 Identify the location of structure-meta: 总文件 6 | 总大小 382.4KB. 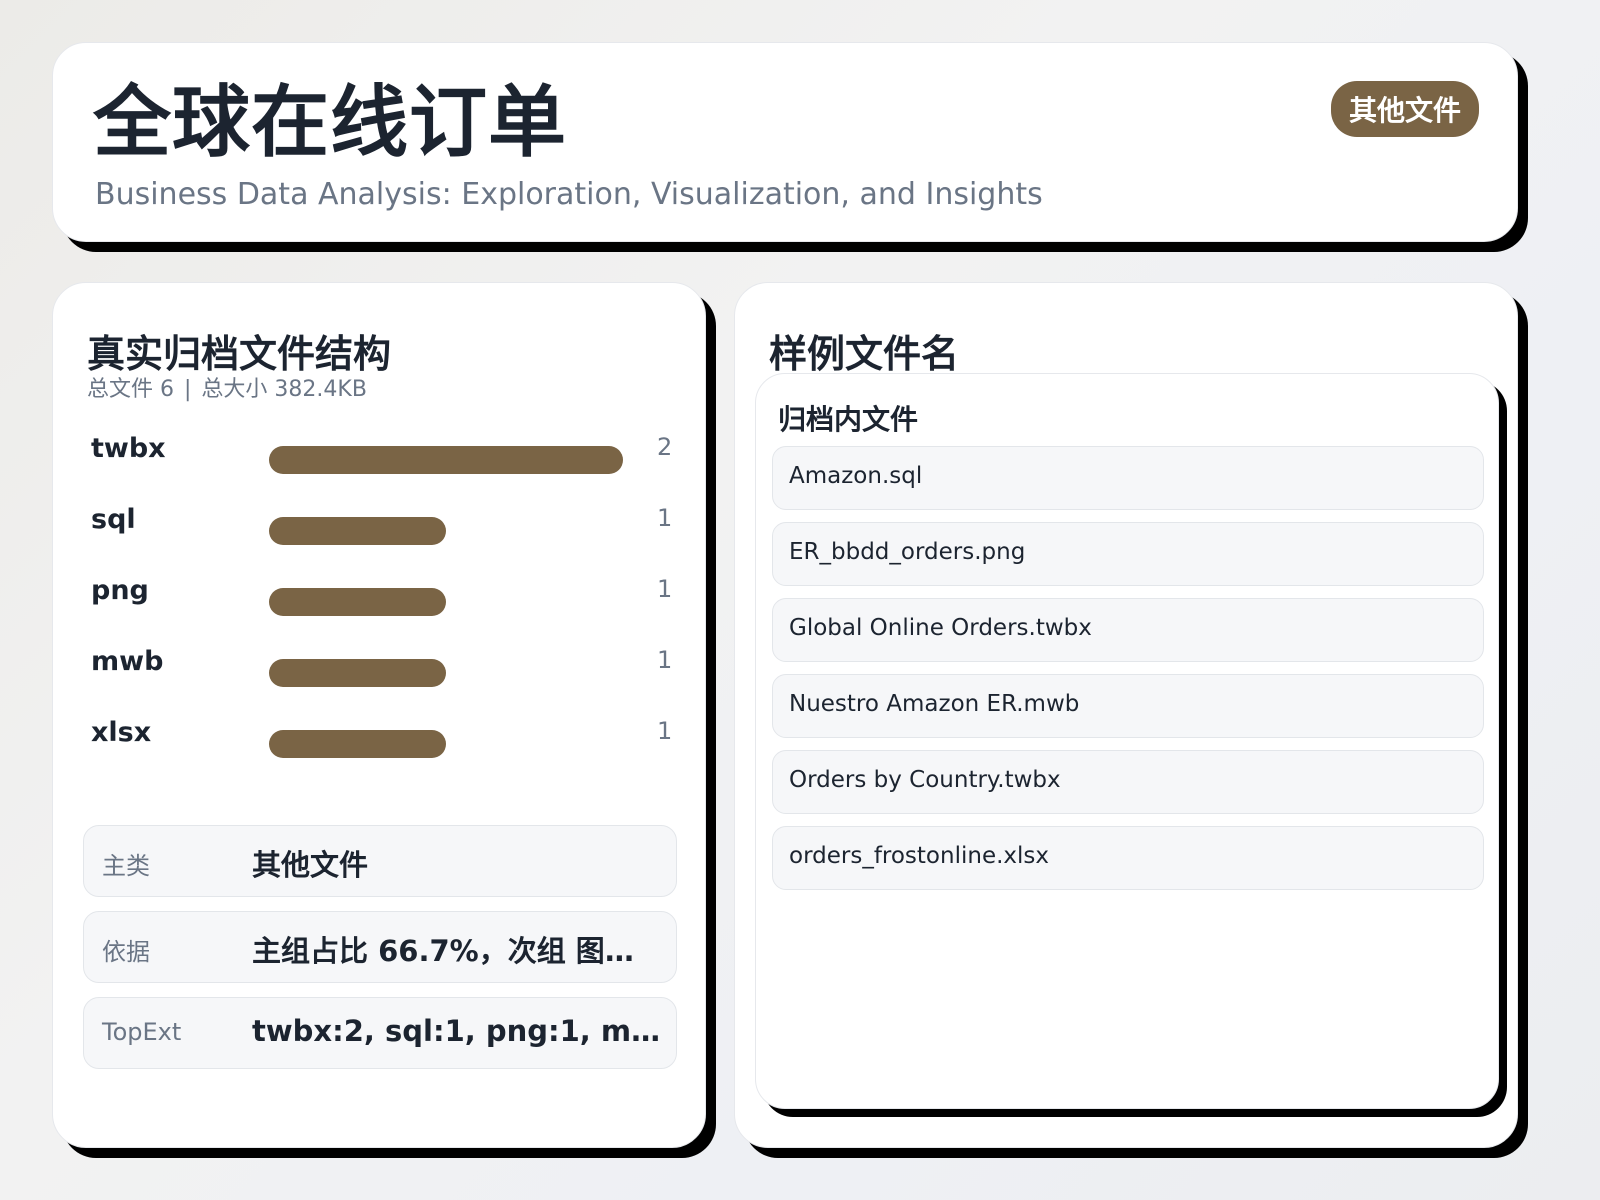
(227, 387).